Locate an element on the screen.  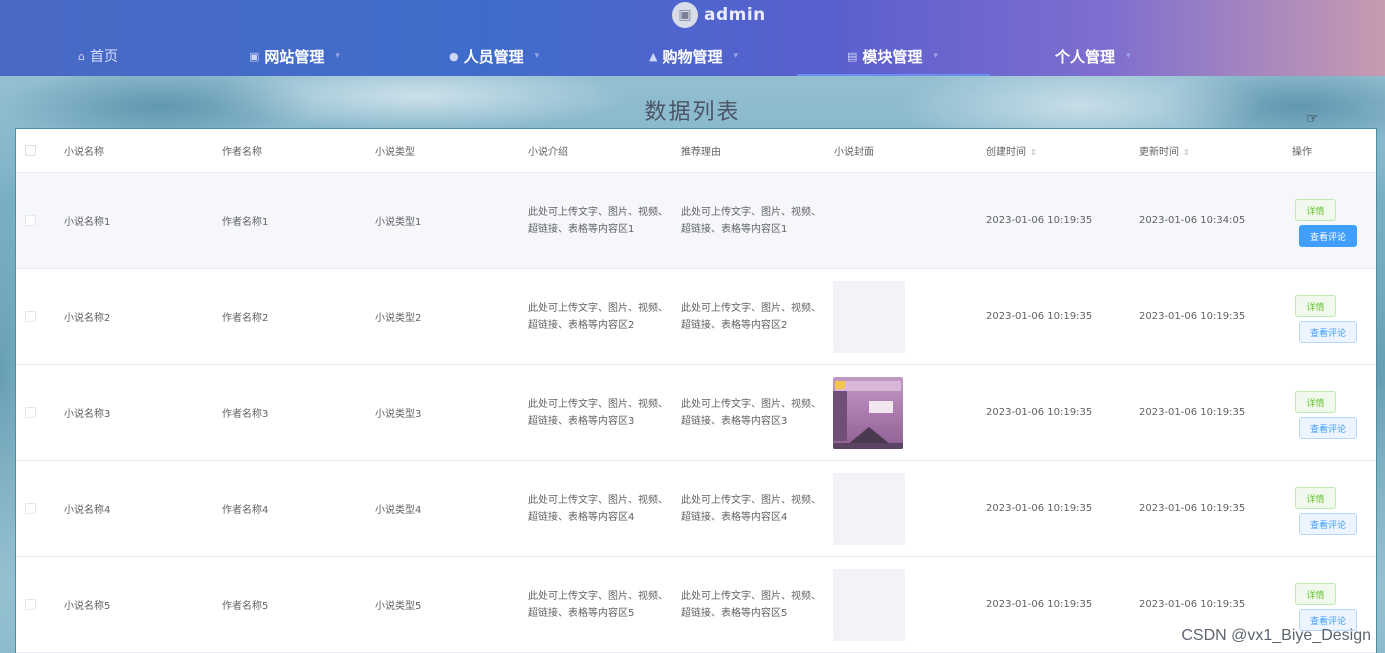
nav-item-label: 个人管理 is located at coordinates (1085, 56).